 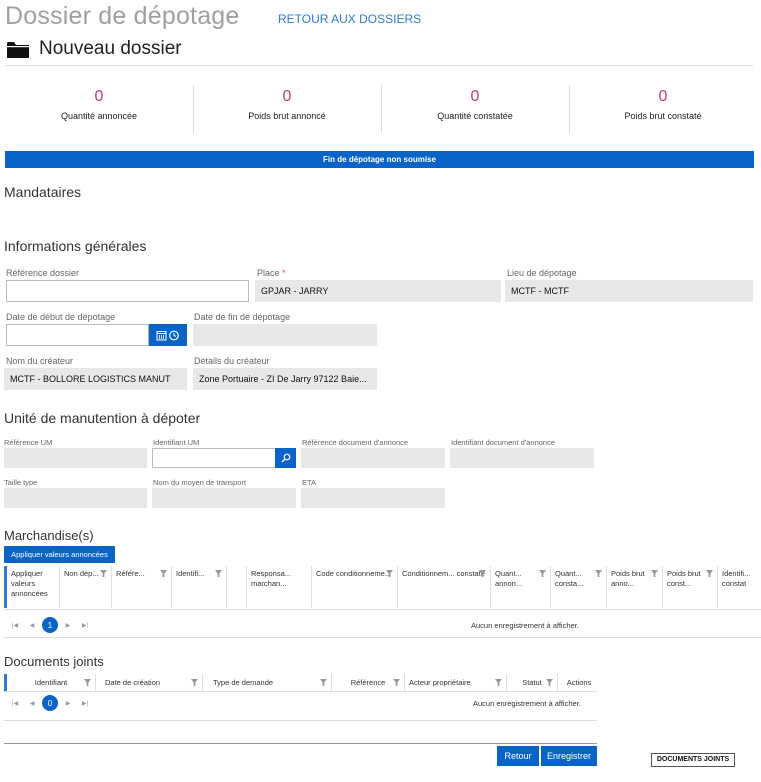 I want to click on id-um-input, so click(x=214, y=458).